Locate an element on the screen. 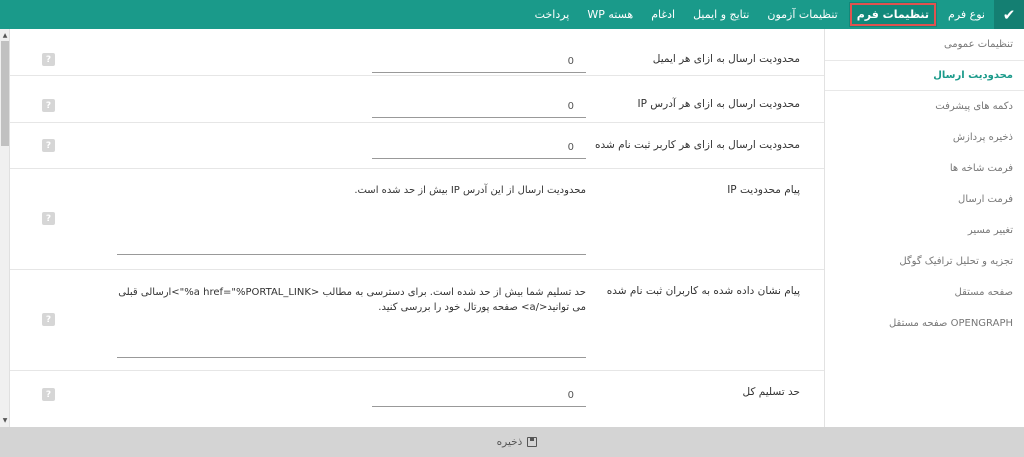 Image resolution: width=1024 pixels, height=457 pixels. tab-form-type: نوع فرم is located at coordinates (966, 14).